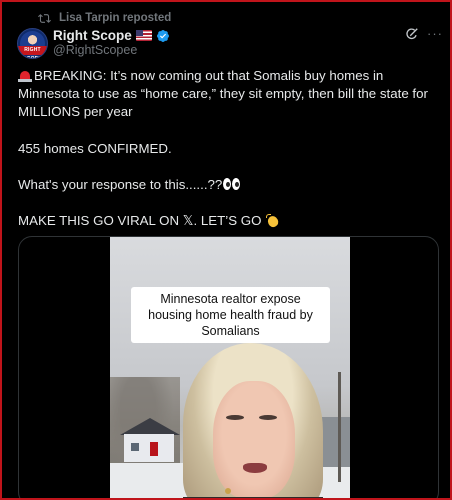  What do you see at coordinates (44, 18) in the screenshot?
I see `repost-icon` at bounding box center [44, 18].